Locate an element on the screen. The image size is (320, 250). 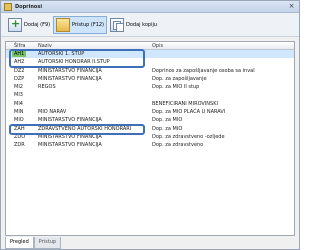
cell-opis: Dop. za zdravstveno is located at coordinates (178, 145).